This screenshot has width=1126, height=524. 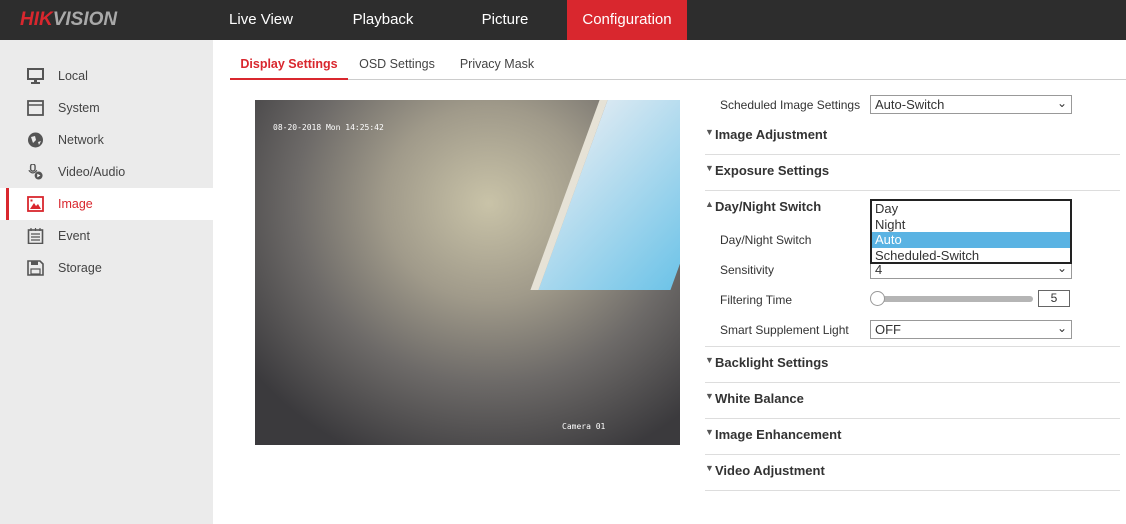 I want to click on section-white-balance: ▼ White Balance, so click(x=912, y=401).